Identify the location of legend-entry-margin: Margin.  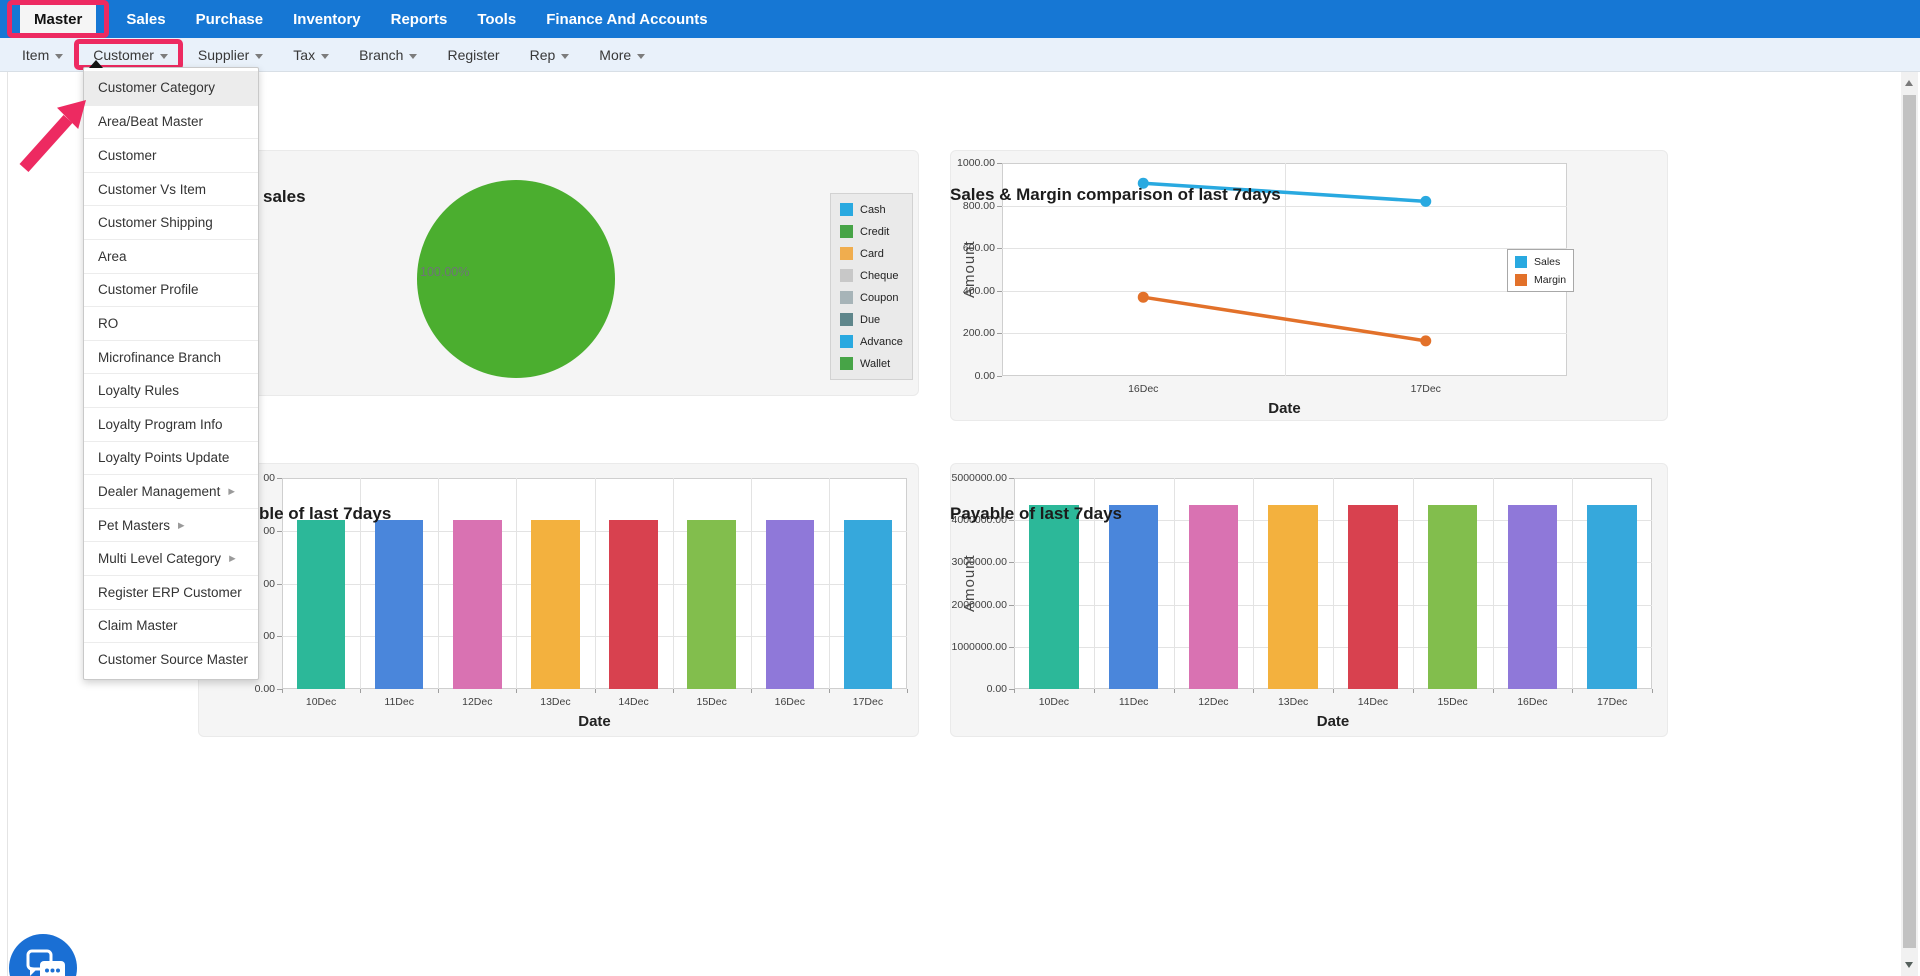
(1540, 279).